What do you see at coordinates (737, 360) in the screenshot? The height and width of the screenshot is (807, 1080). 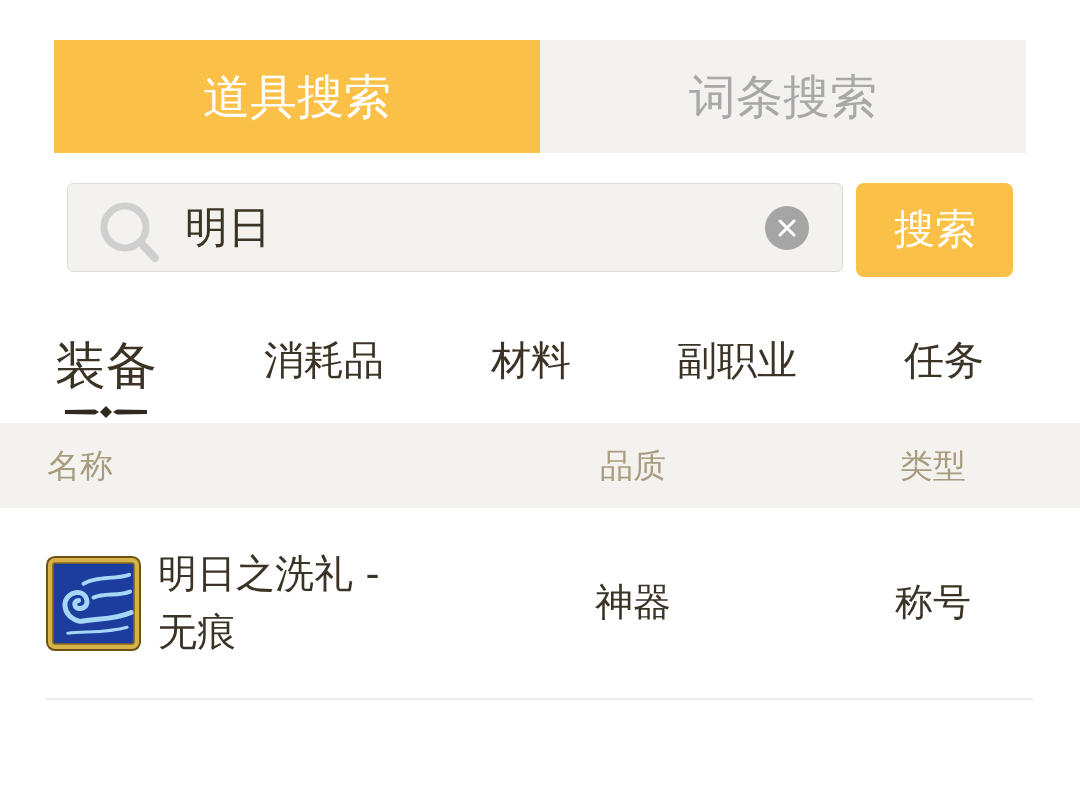 I see `category-tab: 副职业` at bounding box center [737, 360].